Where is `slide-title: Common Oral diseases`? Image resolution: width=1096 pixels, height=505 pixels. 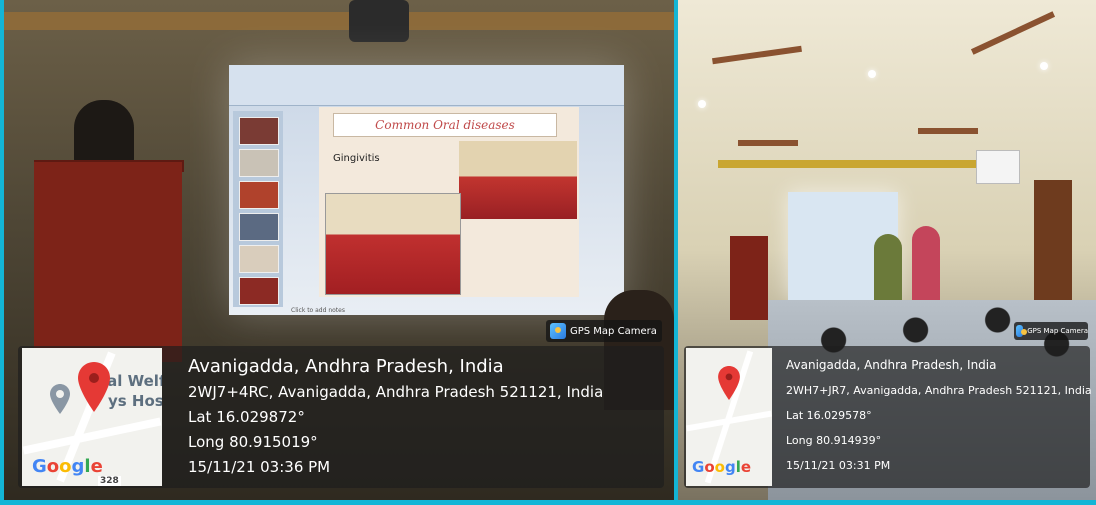 slide-title: Common Oral diseases is located at coordinates (445, 125).